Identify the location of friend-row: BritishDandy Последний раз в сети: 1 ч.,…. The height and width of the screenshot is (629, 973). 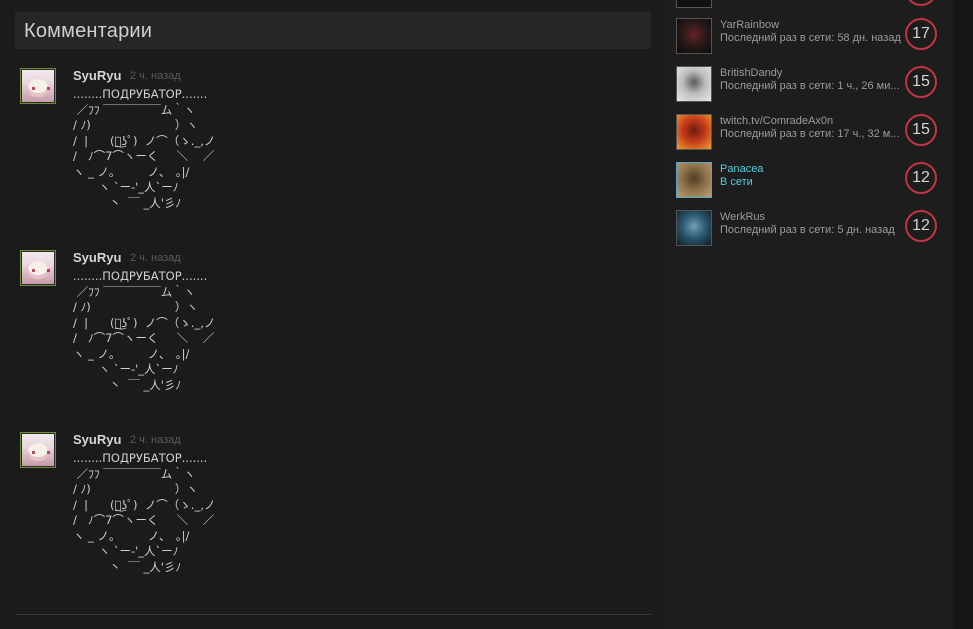
(812, 86).